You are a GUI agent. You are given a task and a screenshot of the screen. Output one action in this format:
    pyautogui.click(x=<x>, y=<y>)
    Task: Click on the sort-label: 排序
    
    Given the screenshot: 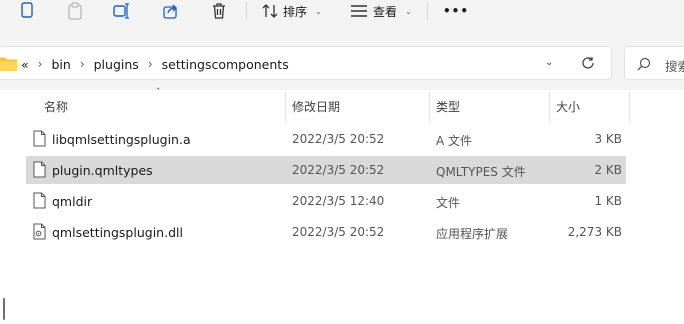 What is the action you would take?
    pyautogui.click(x=295, y=11)
    